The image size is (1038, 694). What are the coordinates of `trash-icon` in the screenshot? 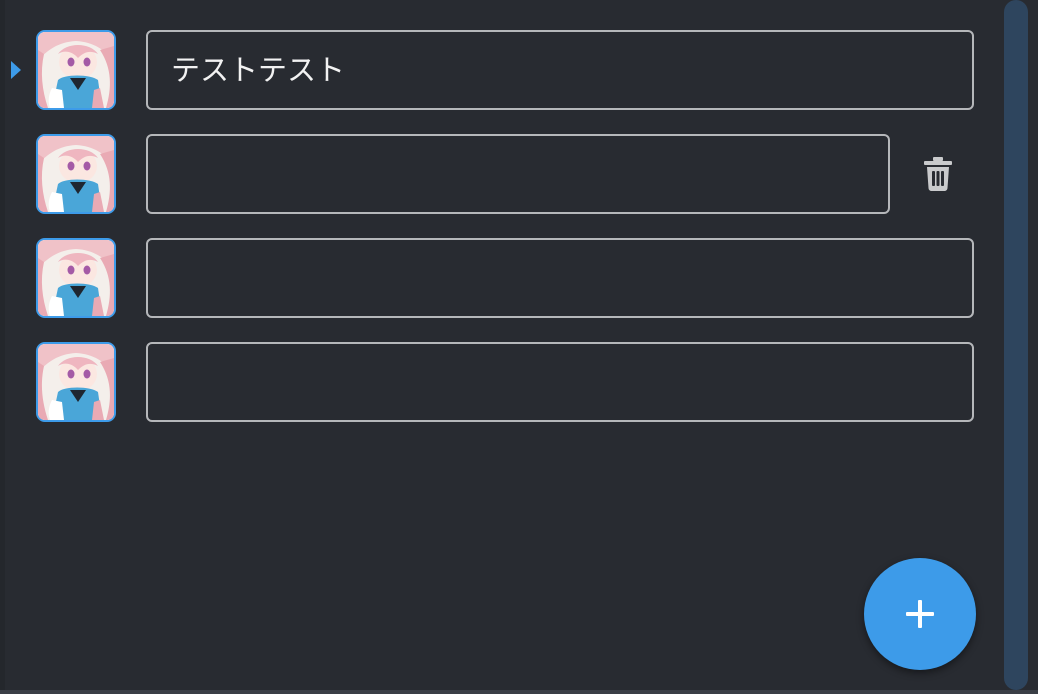 It's located at (938, 174).